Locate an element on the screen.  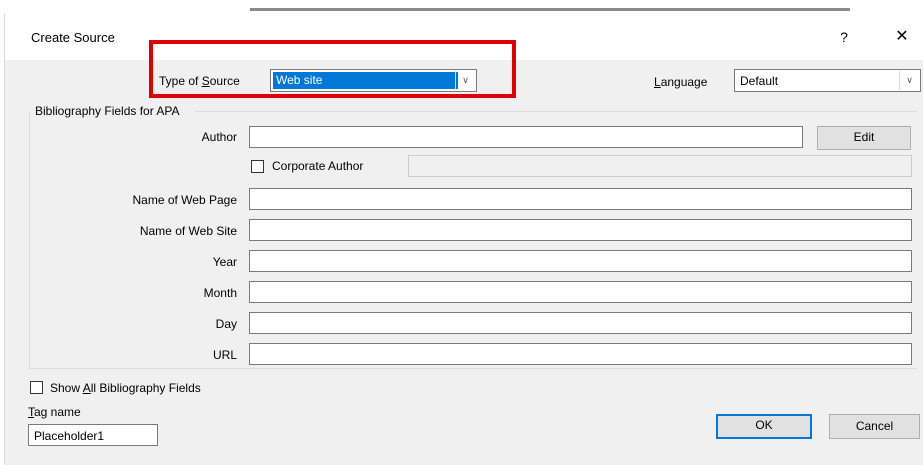
tag-name-input: Placeholder1 is located at coordinates (93, 435).